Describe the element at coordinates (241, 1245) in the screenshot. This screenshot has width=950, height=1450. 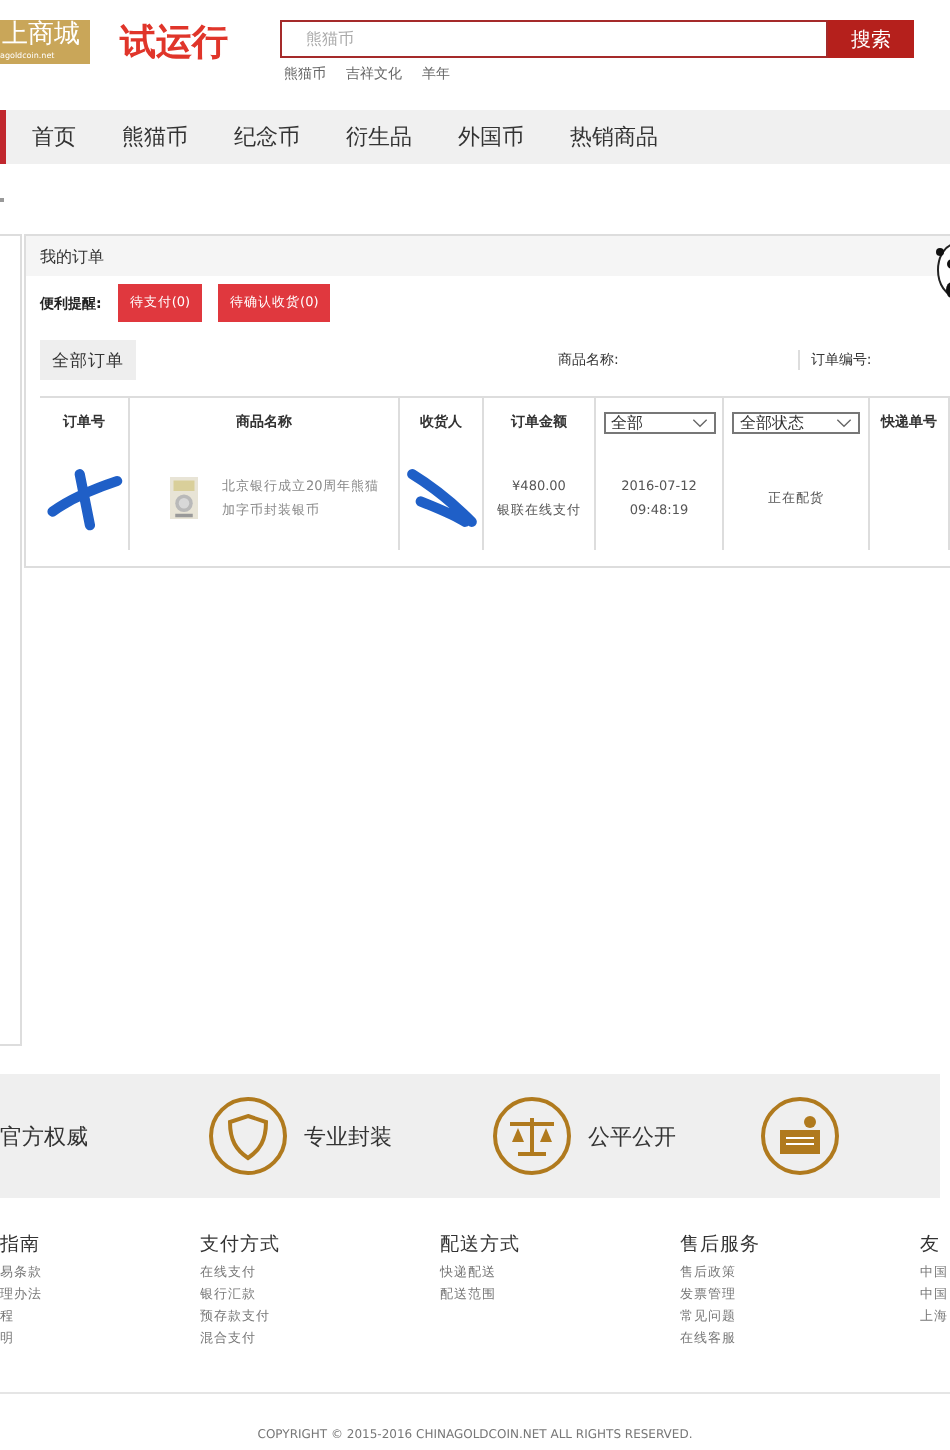
I see `footer-heading: 支付方式` at that location.